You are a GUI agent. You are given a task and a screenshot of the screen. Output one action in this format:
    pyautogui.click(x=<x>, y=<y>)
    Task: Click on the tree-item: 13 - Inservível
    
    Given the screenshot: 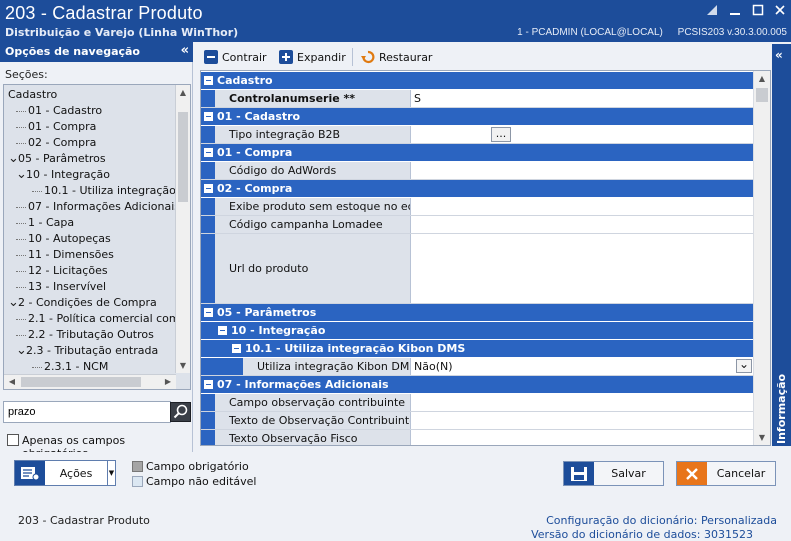 What is the action you would take?
    pyautogui.click(x=61, y=287)
    